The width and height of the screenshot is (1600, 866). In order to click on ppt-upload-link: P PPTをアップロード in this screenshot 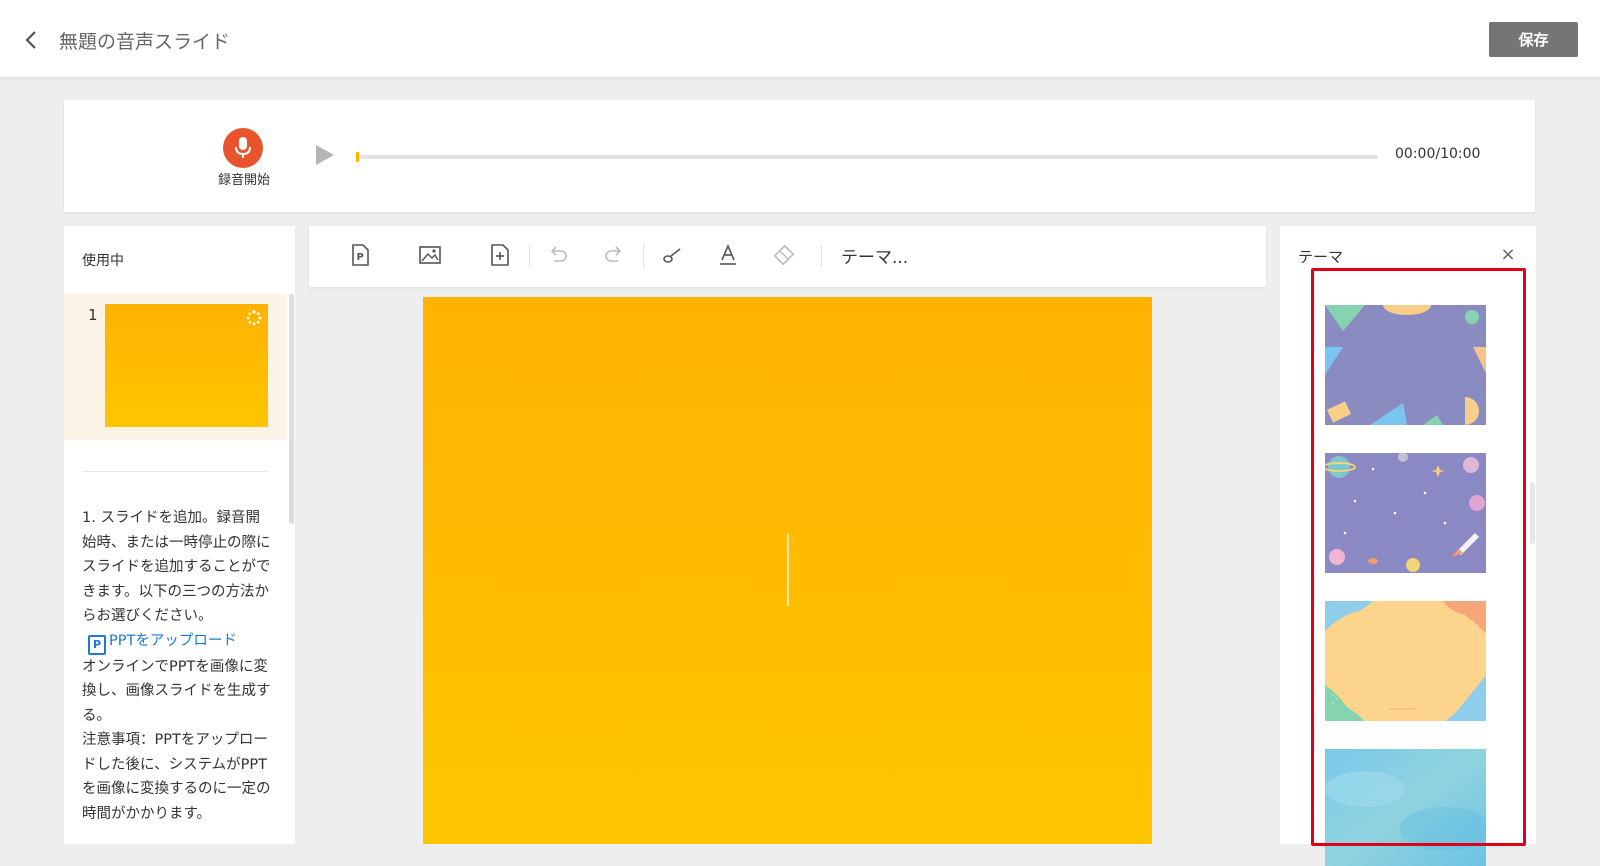, I will do `click(178, 642)`.